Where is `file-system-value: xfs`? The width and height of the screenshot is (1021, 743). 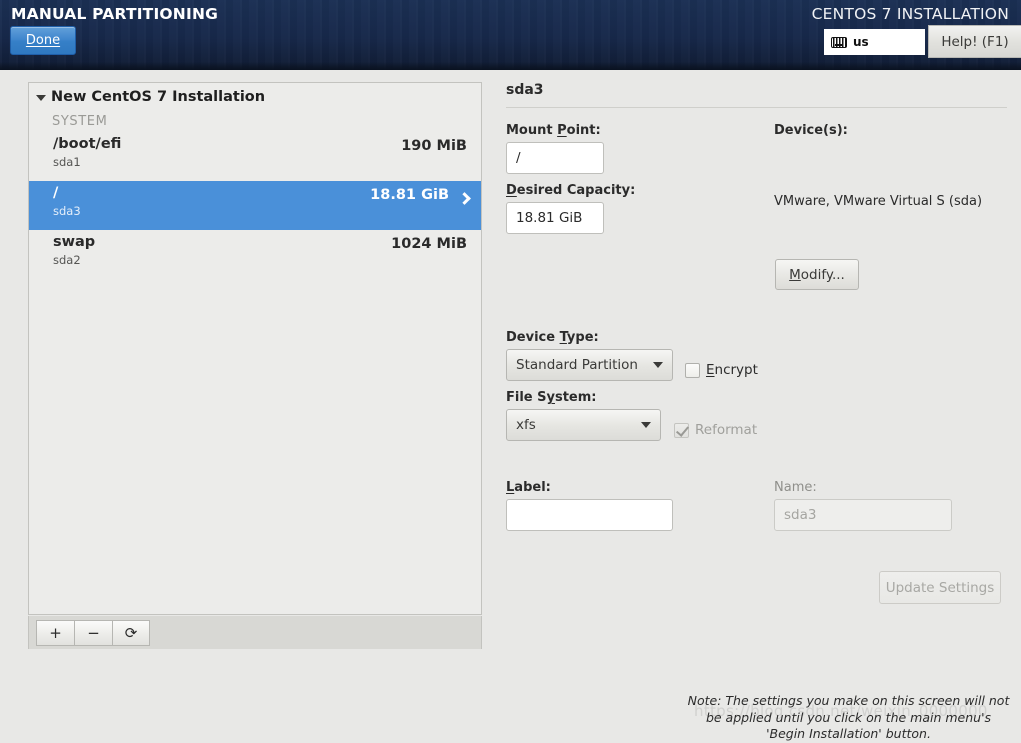 file-system-value: xfs is located at coordinates (526, 425).